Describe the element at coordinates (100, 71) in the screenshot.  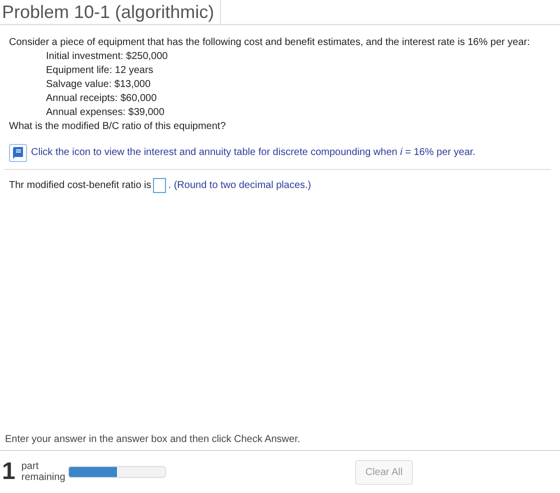
I see `estimate-line: Equipment life: 12 years` at that location.